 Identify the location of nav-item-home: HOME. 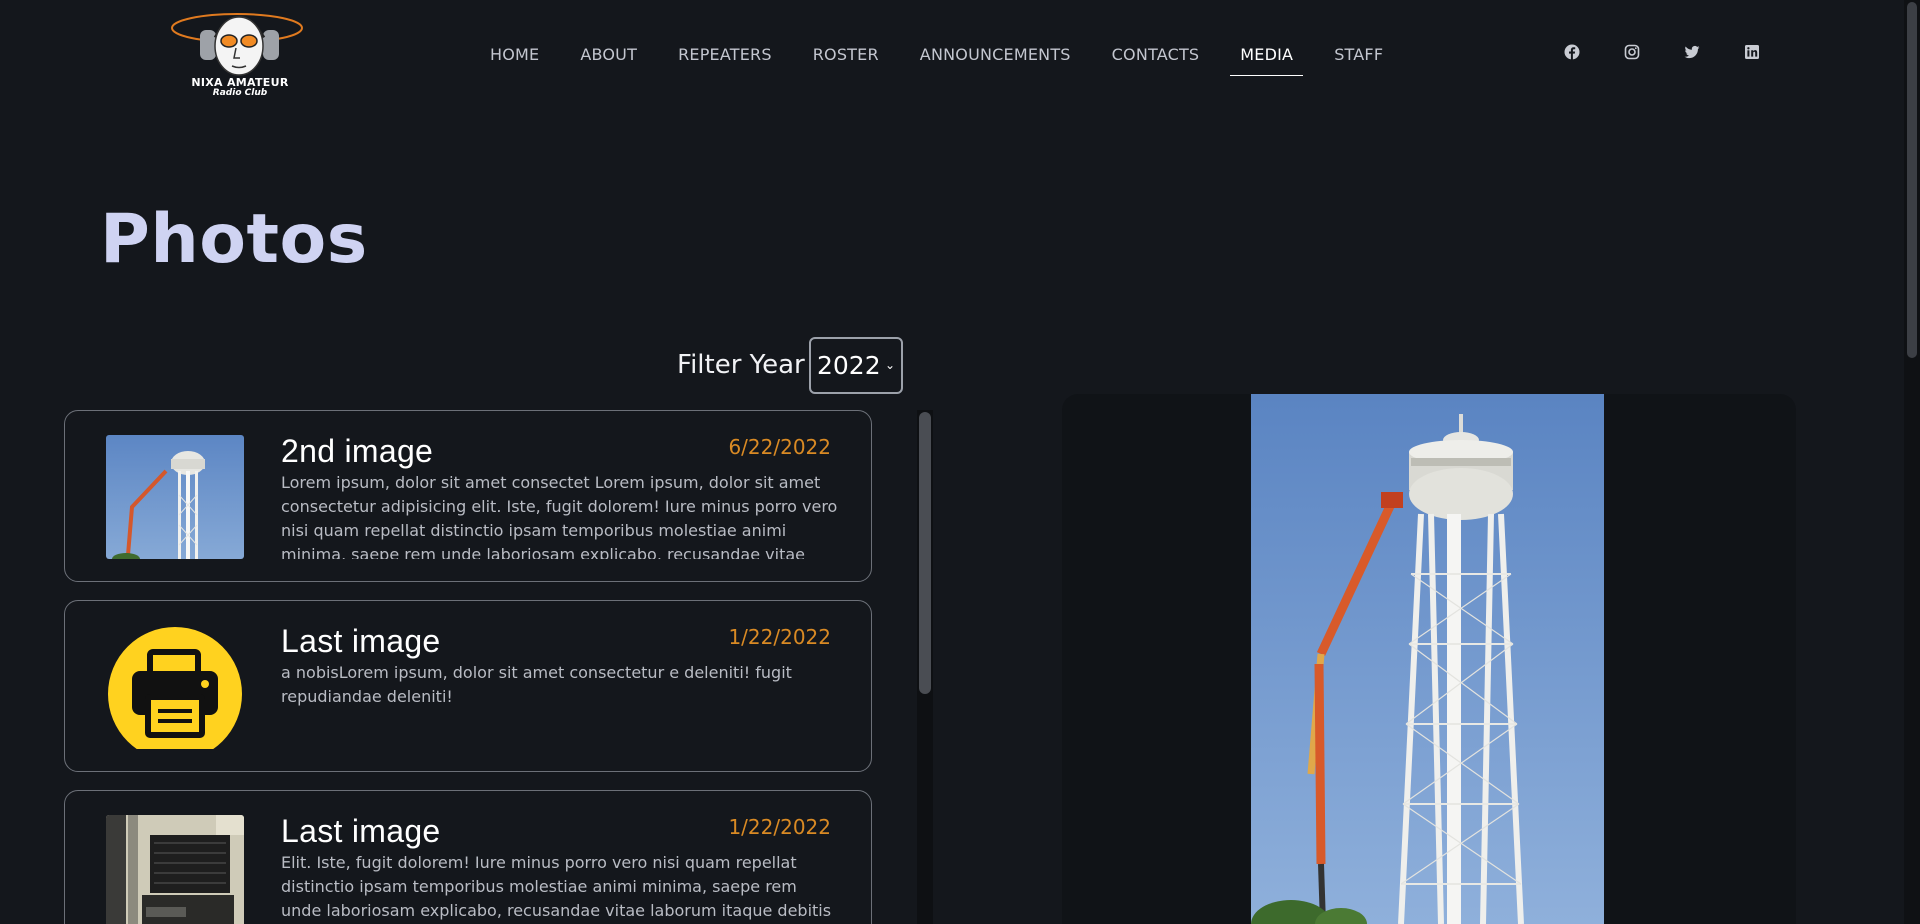
(514, 53).